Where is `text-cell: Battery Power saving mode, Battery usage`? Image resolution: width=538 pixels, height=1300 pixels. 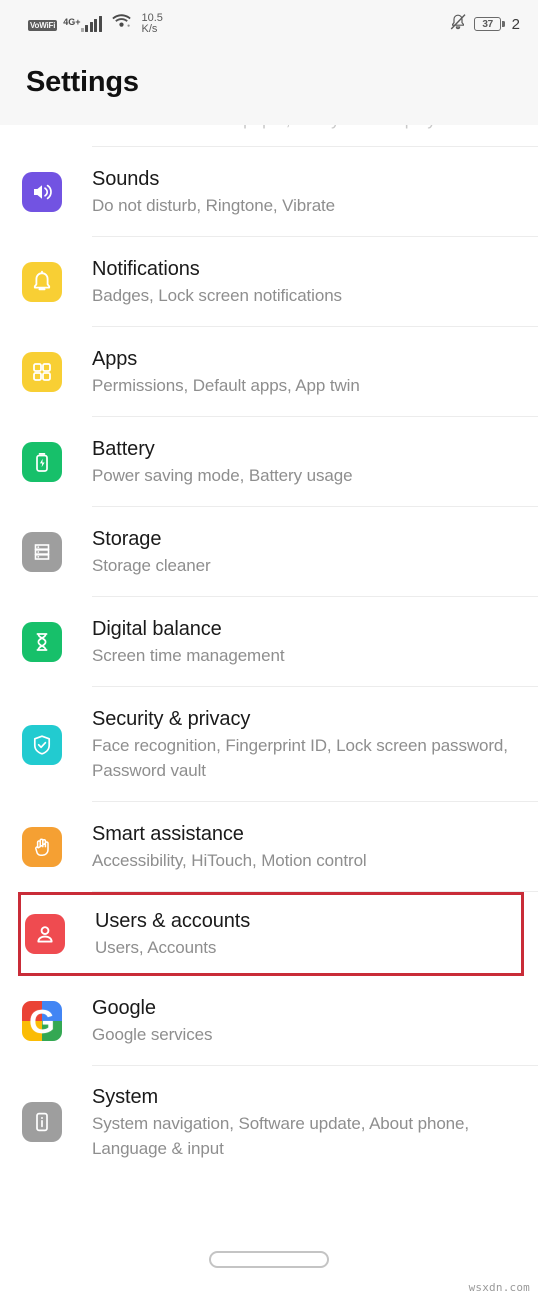
text-cell: Battery Power saving mode, Battery usage is located at coordinates (308, 462).